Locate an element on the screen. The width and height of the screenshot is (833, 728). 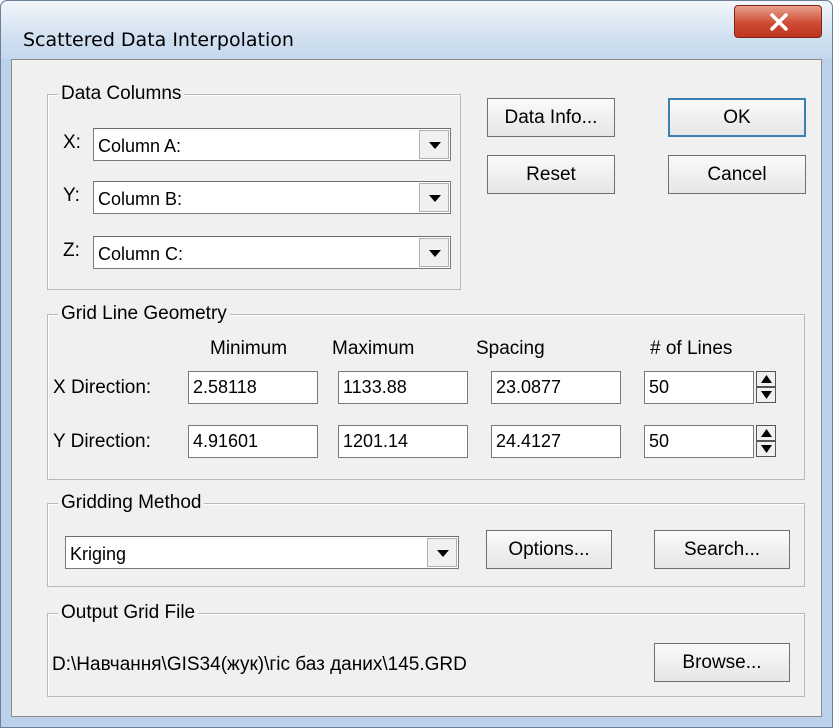
z-column-dropdown is located at coordinates (434, 252).